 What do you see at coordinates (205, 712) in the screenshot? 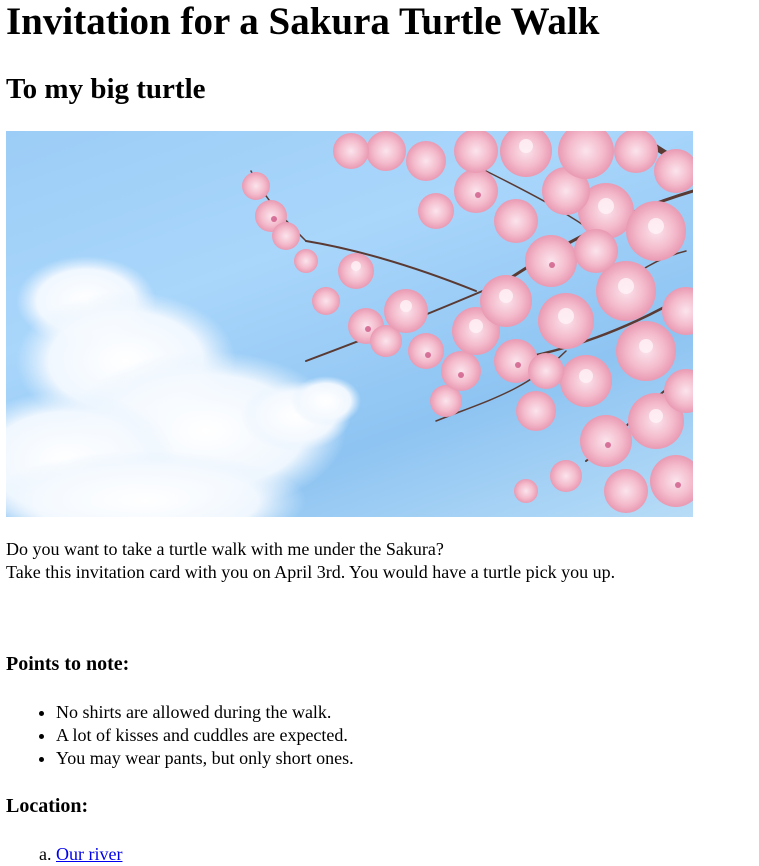
I see `list-item: No shirts are allowed during the walk.` at bounding box center [205, 712].